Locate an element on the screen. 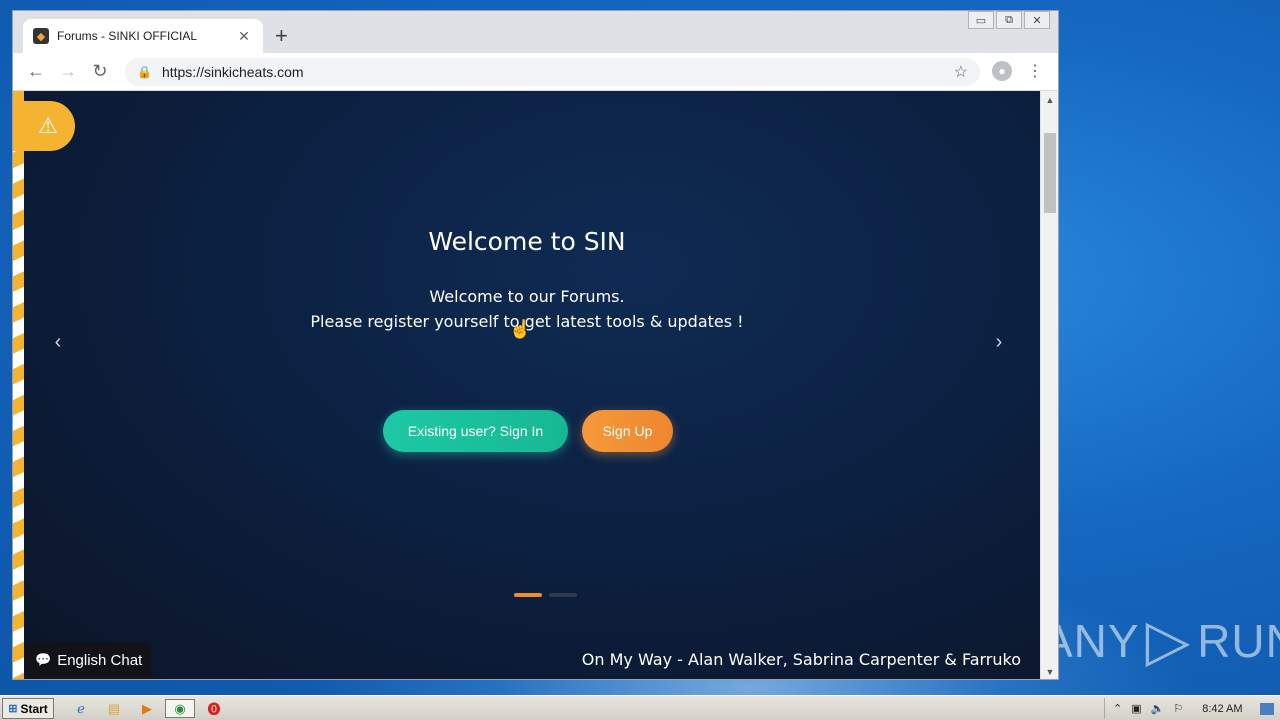 Image resolution: width=1280 pixels, height=720 pixels. file-explorer-icon: ▤ is located at coordinates (114, 708).